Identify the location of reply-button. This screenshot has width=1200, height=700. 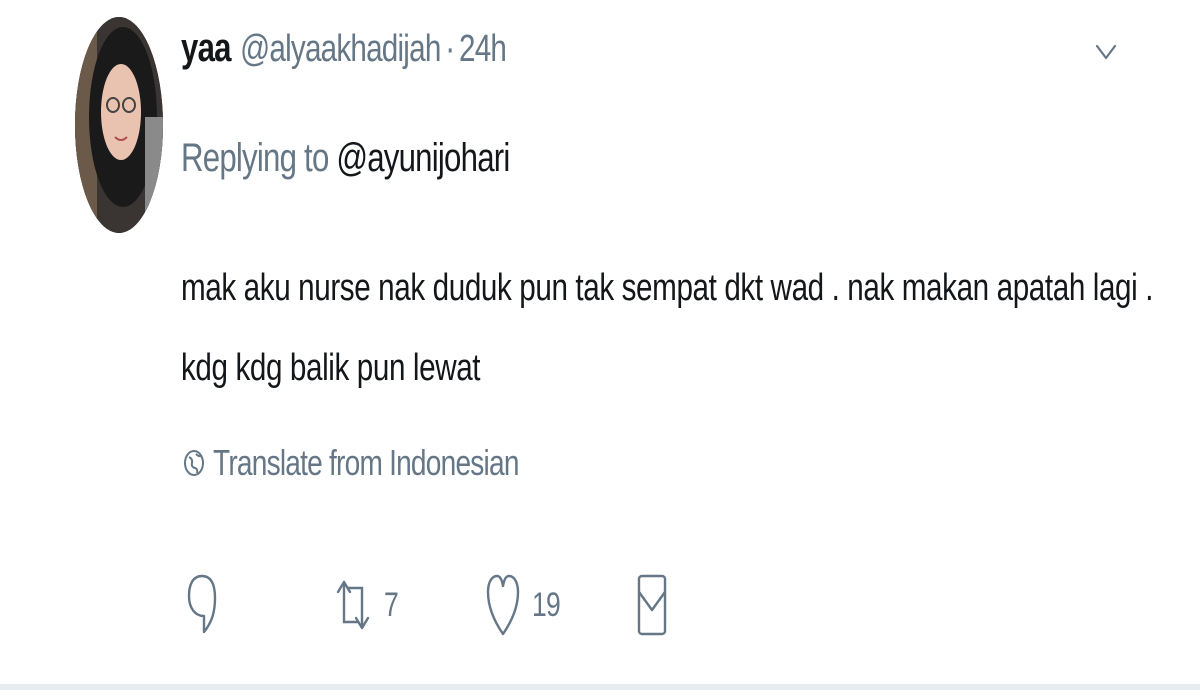
(202, 605).